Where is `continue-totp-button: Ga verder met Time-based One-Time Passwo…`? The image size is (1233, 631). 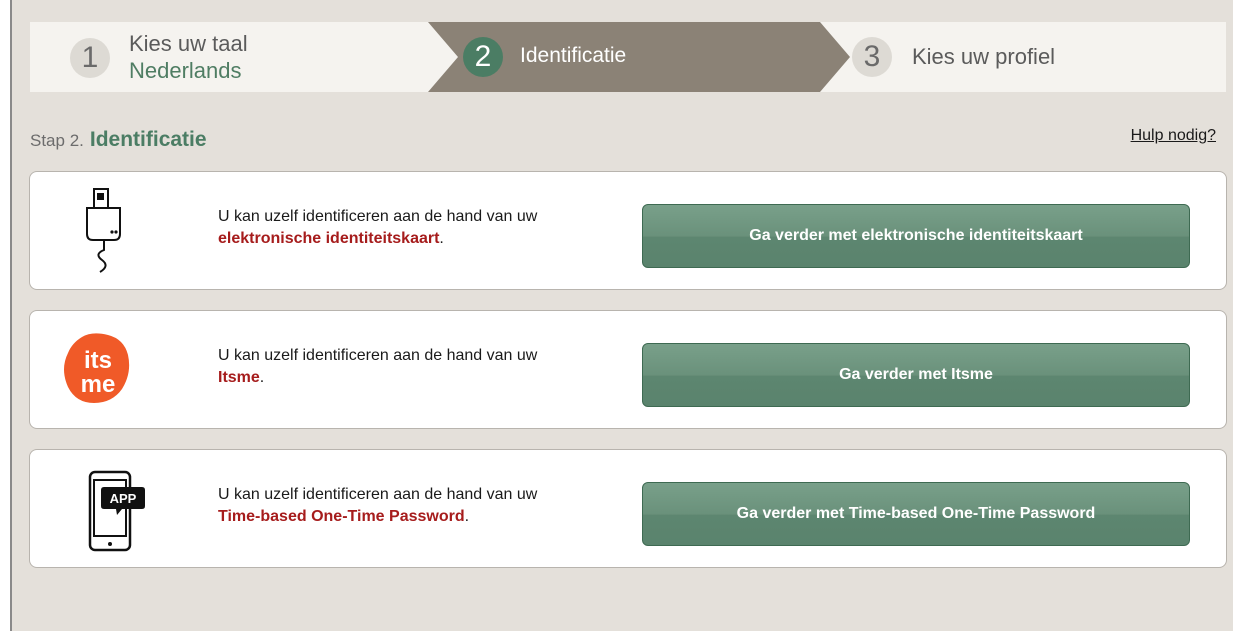
continue-totp-button: Ga verder met Time-based One-Time Passwo… is located at coordinates (916, 514).